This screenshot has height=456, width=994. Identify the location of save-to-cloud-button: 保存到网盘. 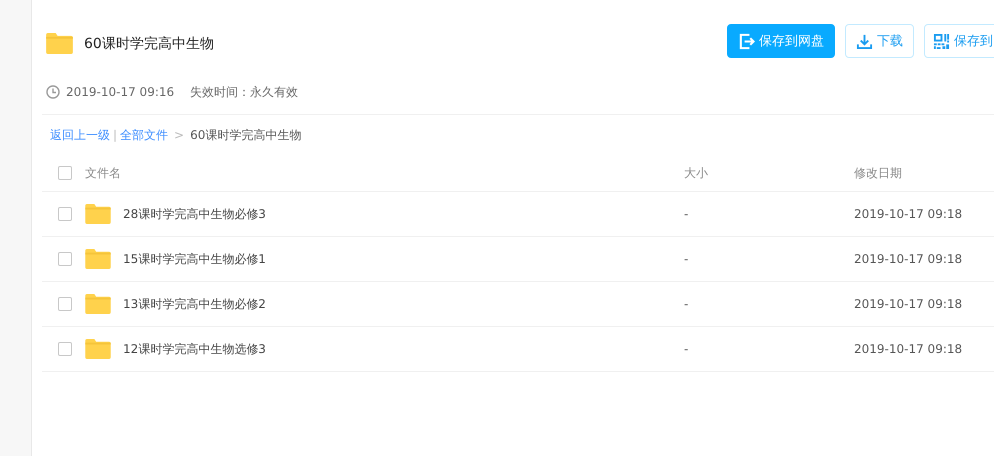
(781, 41).